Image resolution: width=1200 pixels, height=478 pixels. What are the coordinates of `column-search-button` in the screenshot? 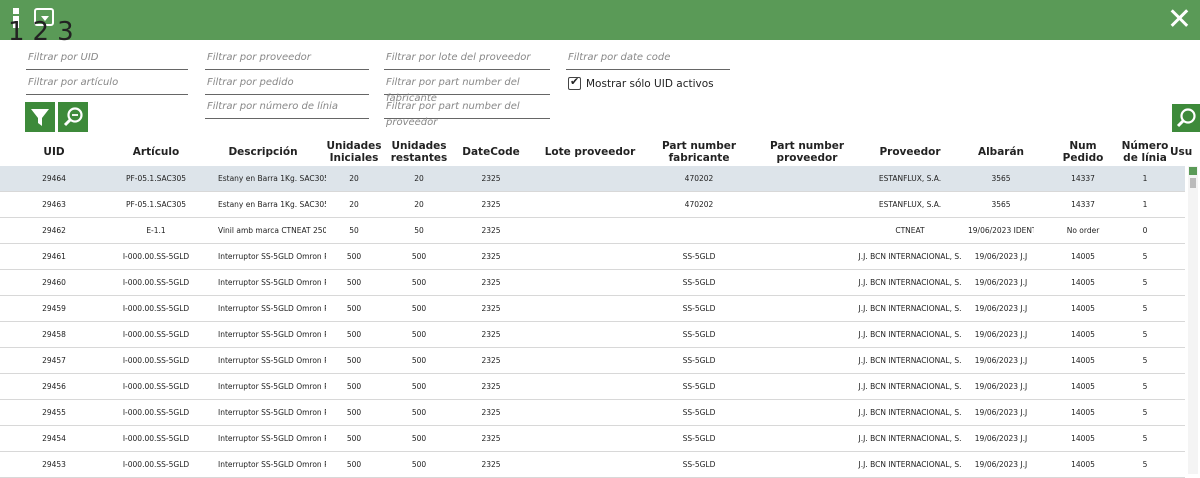 It's located at (1186, 118).